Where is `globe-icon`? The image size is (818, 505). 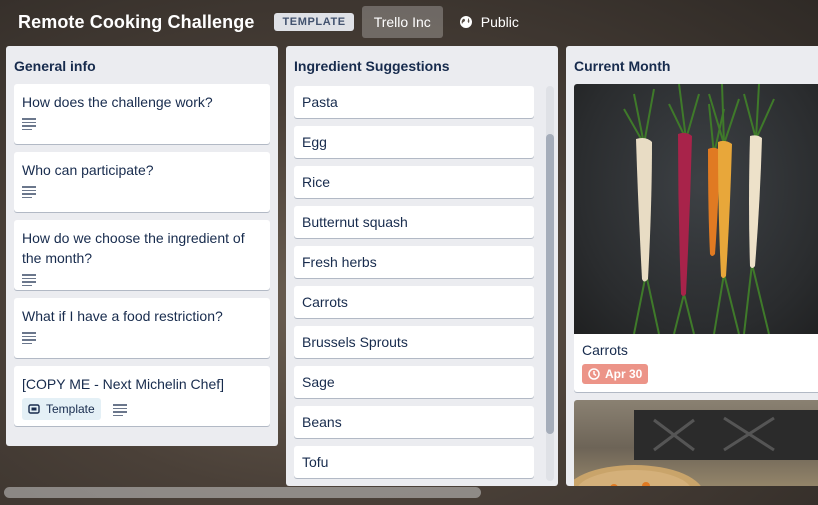 globe-icon is located at coordinates (465, 22).